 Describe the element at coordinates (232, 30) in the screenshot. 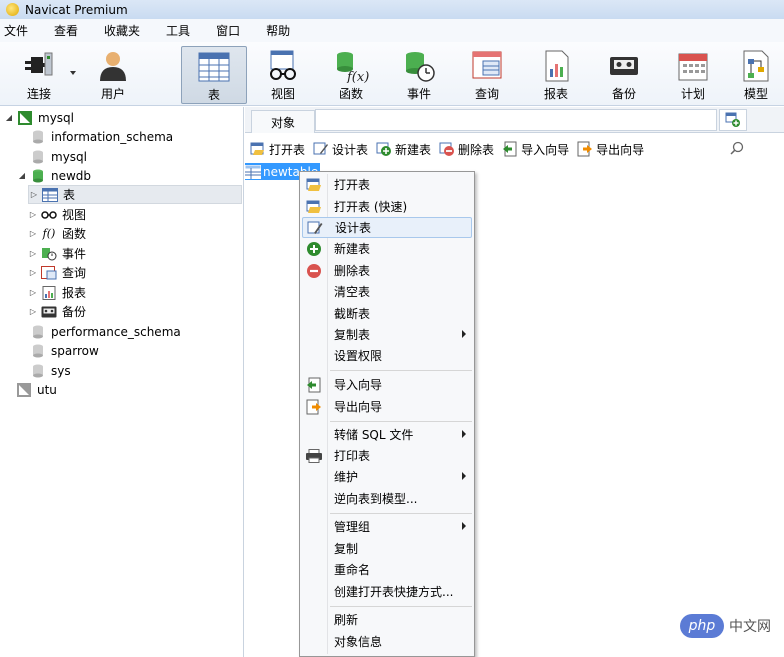

I see `menu-window: 窗口` at that location.